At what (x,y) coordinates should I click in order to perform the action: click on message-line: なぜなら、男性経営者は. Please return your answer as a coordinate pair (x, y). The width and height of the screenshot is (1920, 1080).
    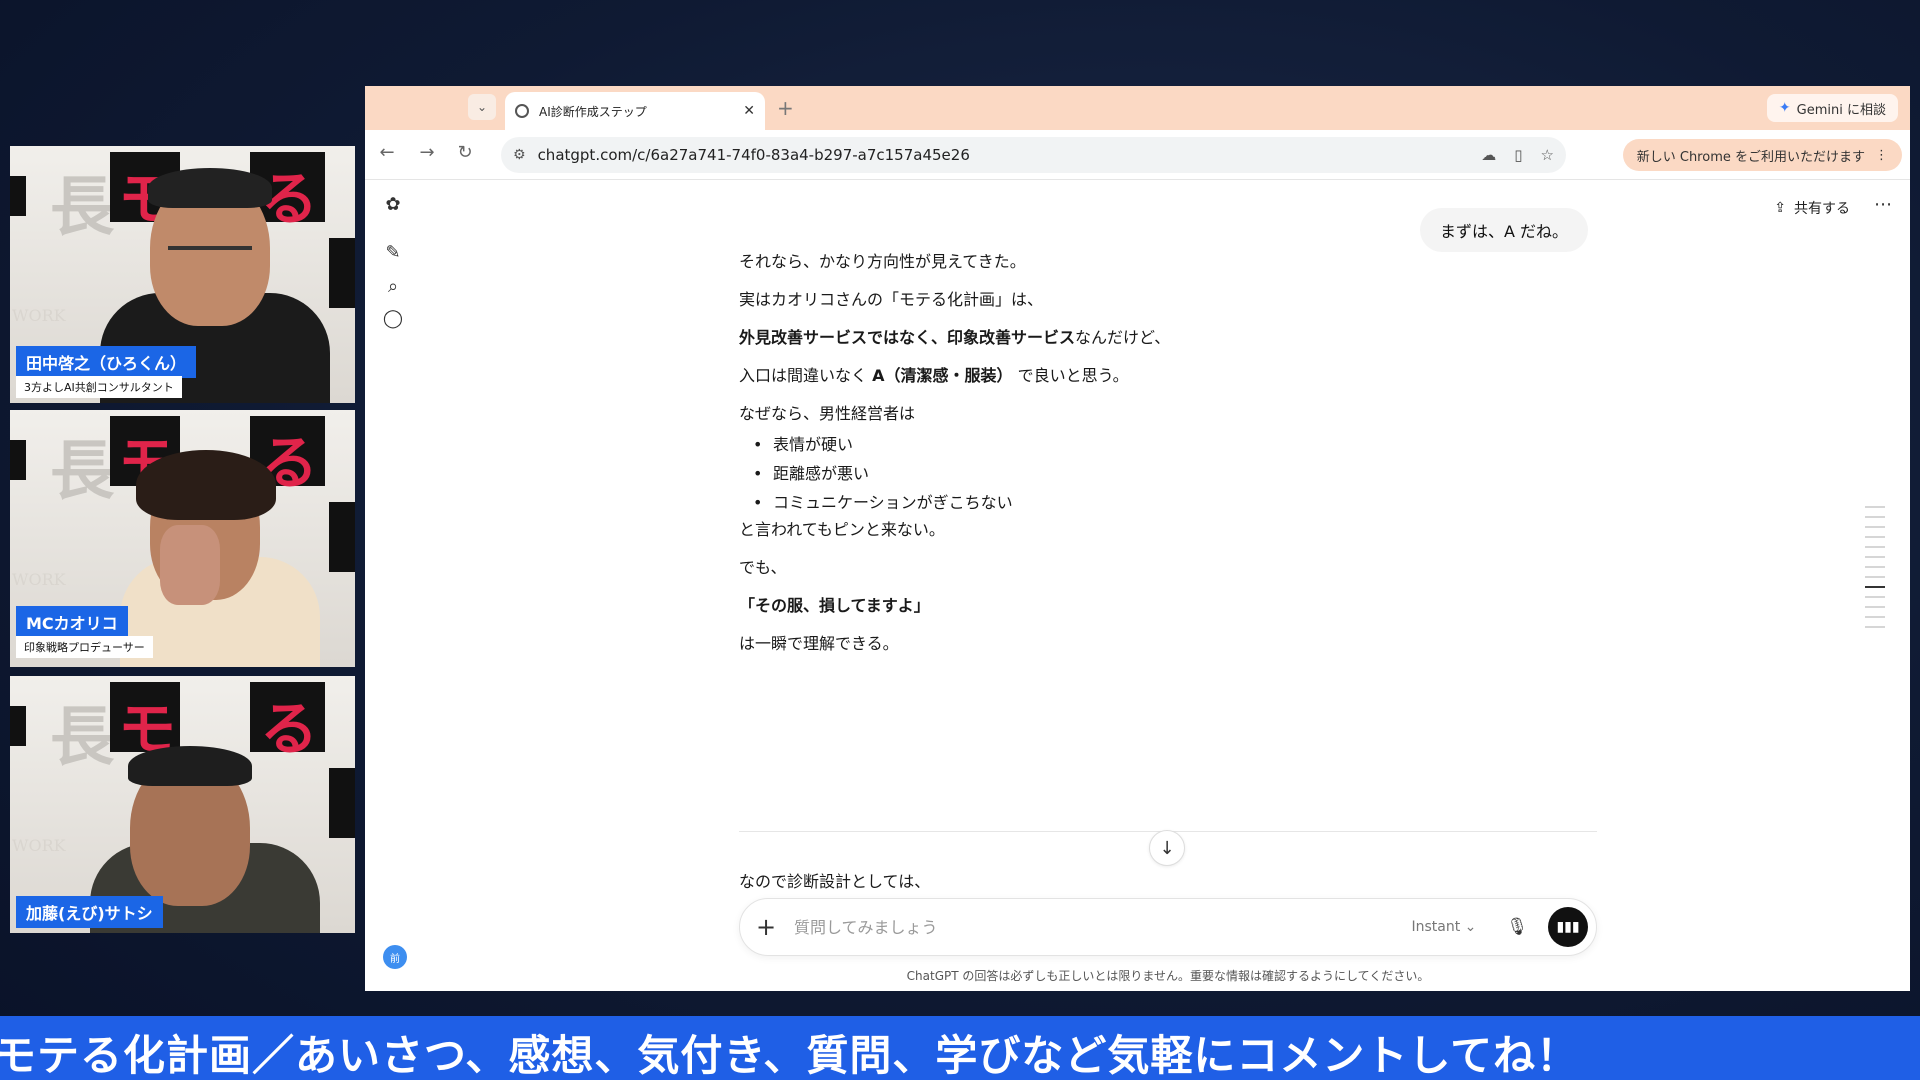
    Looking at the image, I should click on (827, 413).